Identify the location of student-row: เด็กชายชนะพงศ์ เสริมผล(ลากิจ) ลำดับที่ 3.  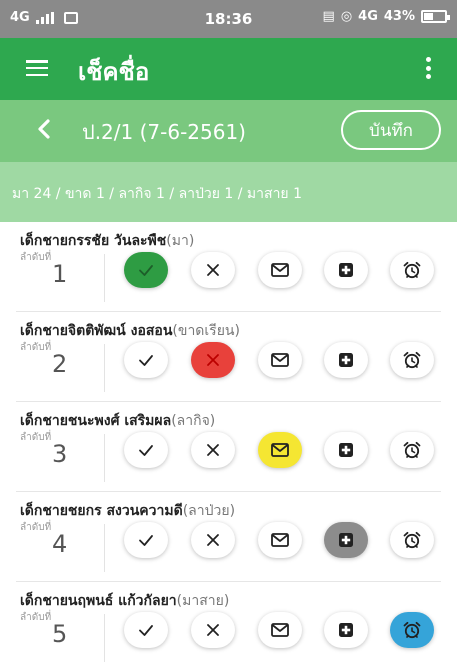
(228, 447).